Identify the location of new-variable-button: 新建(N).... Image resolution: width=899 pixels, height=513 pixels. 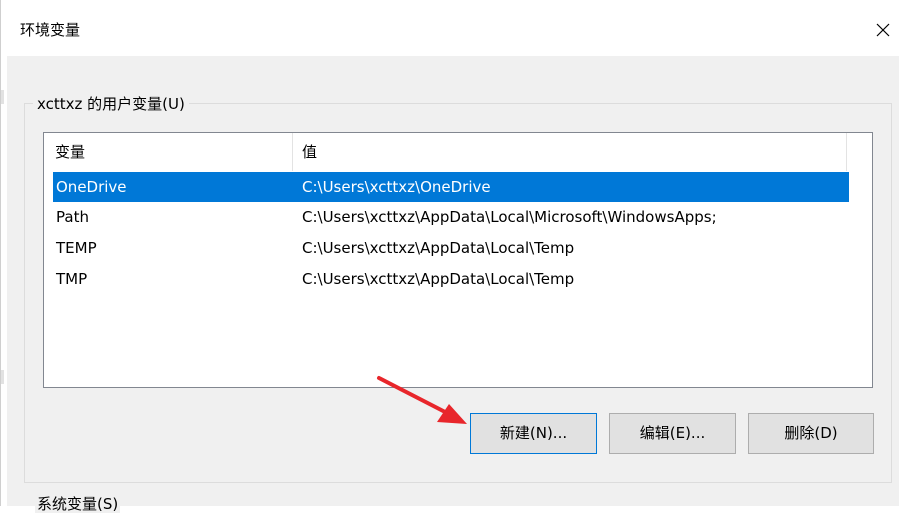
(533, 433).